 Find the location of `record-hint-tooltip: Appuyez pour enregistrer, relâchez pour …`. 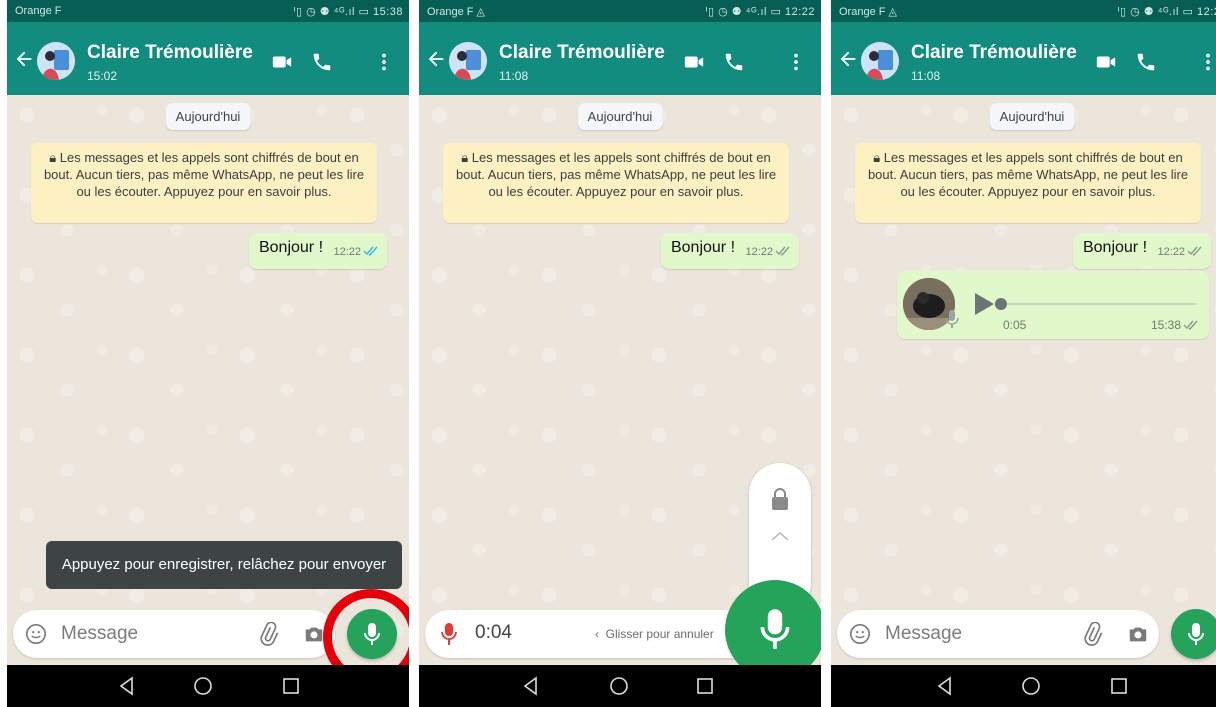

record-hint-tooltip: Appuyez pour enregistrer, relâchez pour … is located at coordinates (224, 565).